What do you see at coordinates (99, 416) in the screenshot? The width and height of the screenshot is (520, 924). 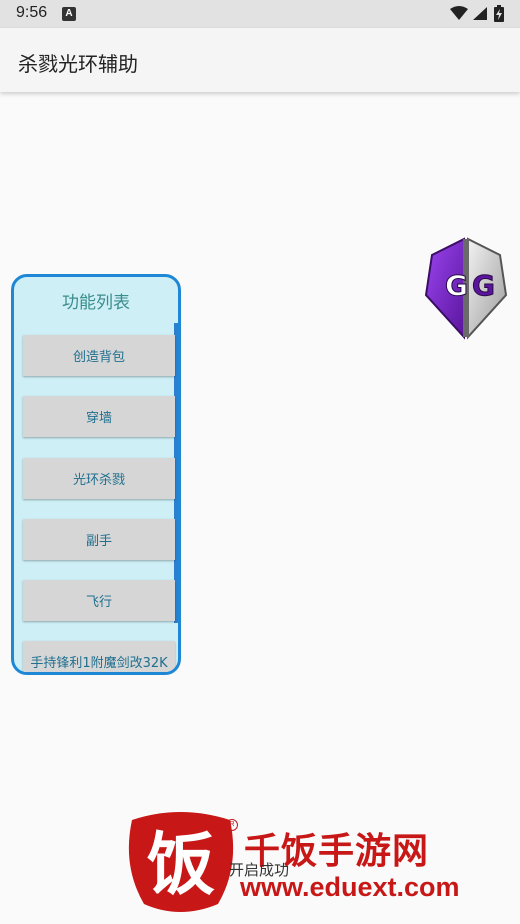 I see `noclip-button: 穿墙` at bounding box center [99, 416].